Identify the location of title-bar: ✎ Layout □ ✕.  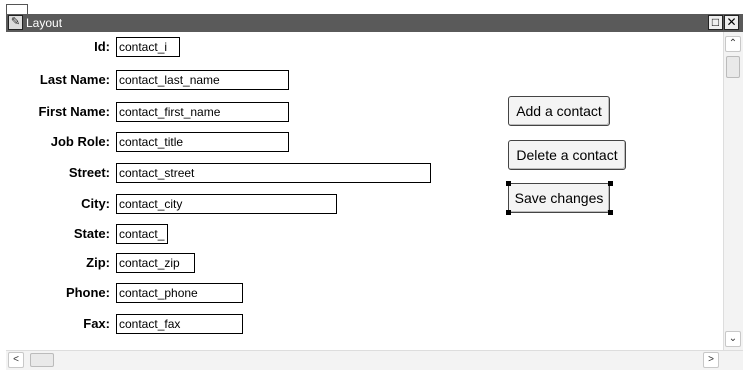
(374, 23).